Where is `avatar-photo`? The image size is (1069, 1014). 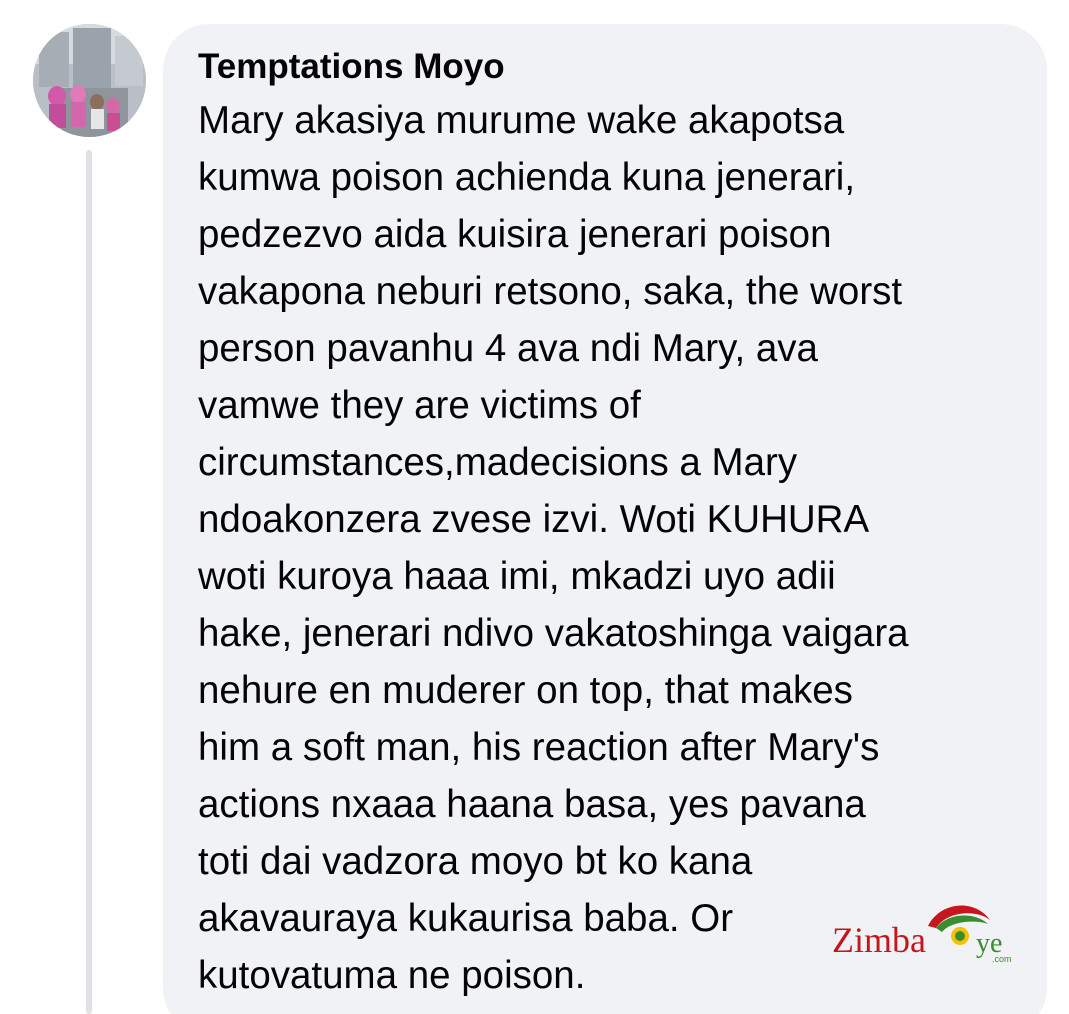 avatar-photo is located at coordinates (89, 80).